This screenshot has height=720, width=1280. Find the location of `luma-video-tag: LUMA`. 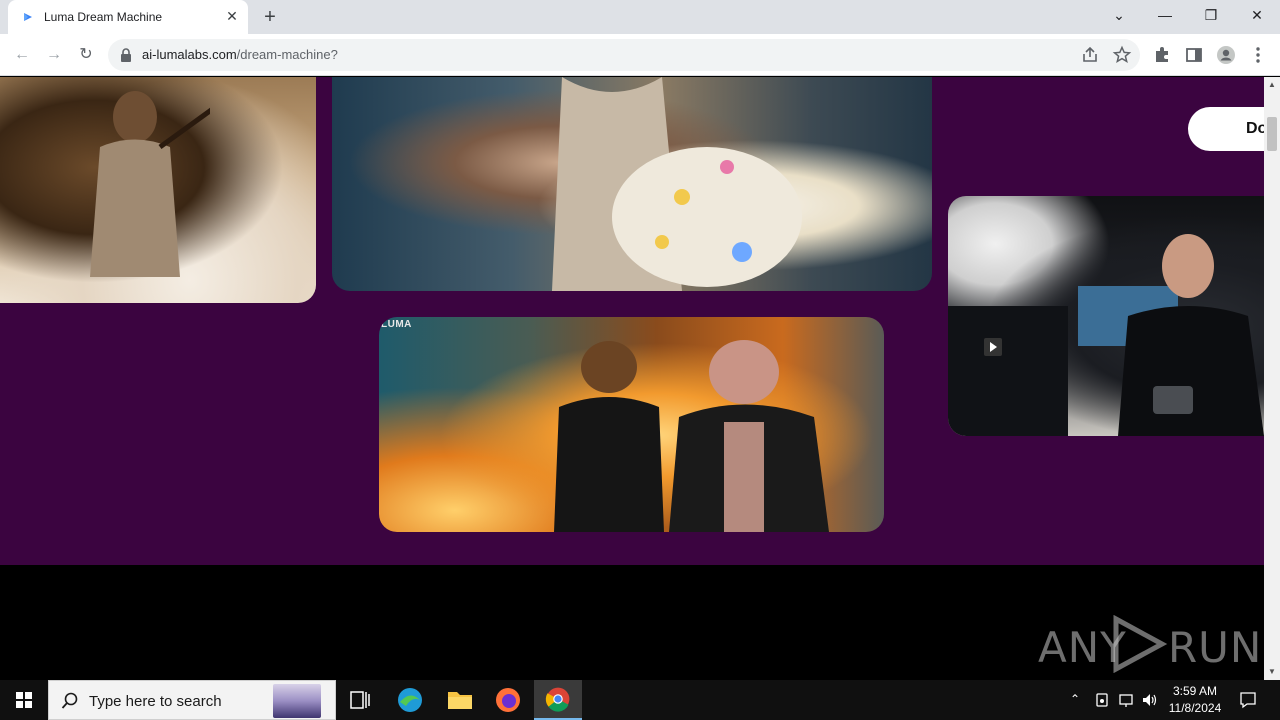

luma-video-tag: LUMA is located at coordinates (396, 324).